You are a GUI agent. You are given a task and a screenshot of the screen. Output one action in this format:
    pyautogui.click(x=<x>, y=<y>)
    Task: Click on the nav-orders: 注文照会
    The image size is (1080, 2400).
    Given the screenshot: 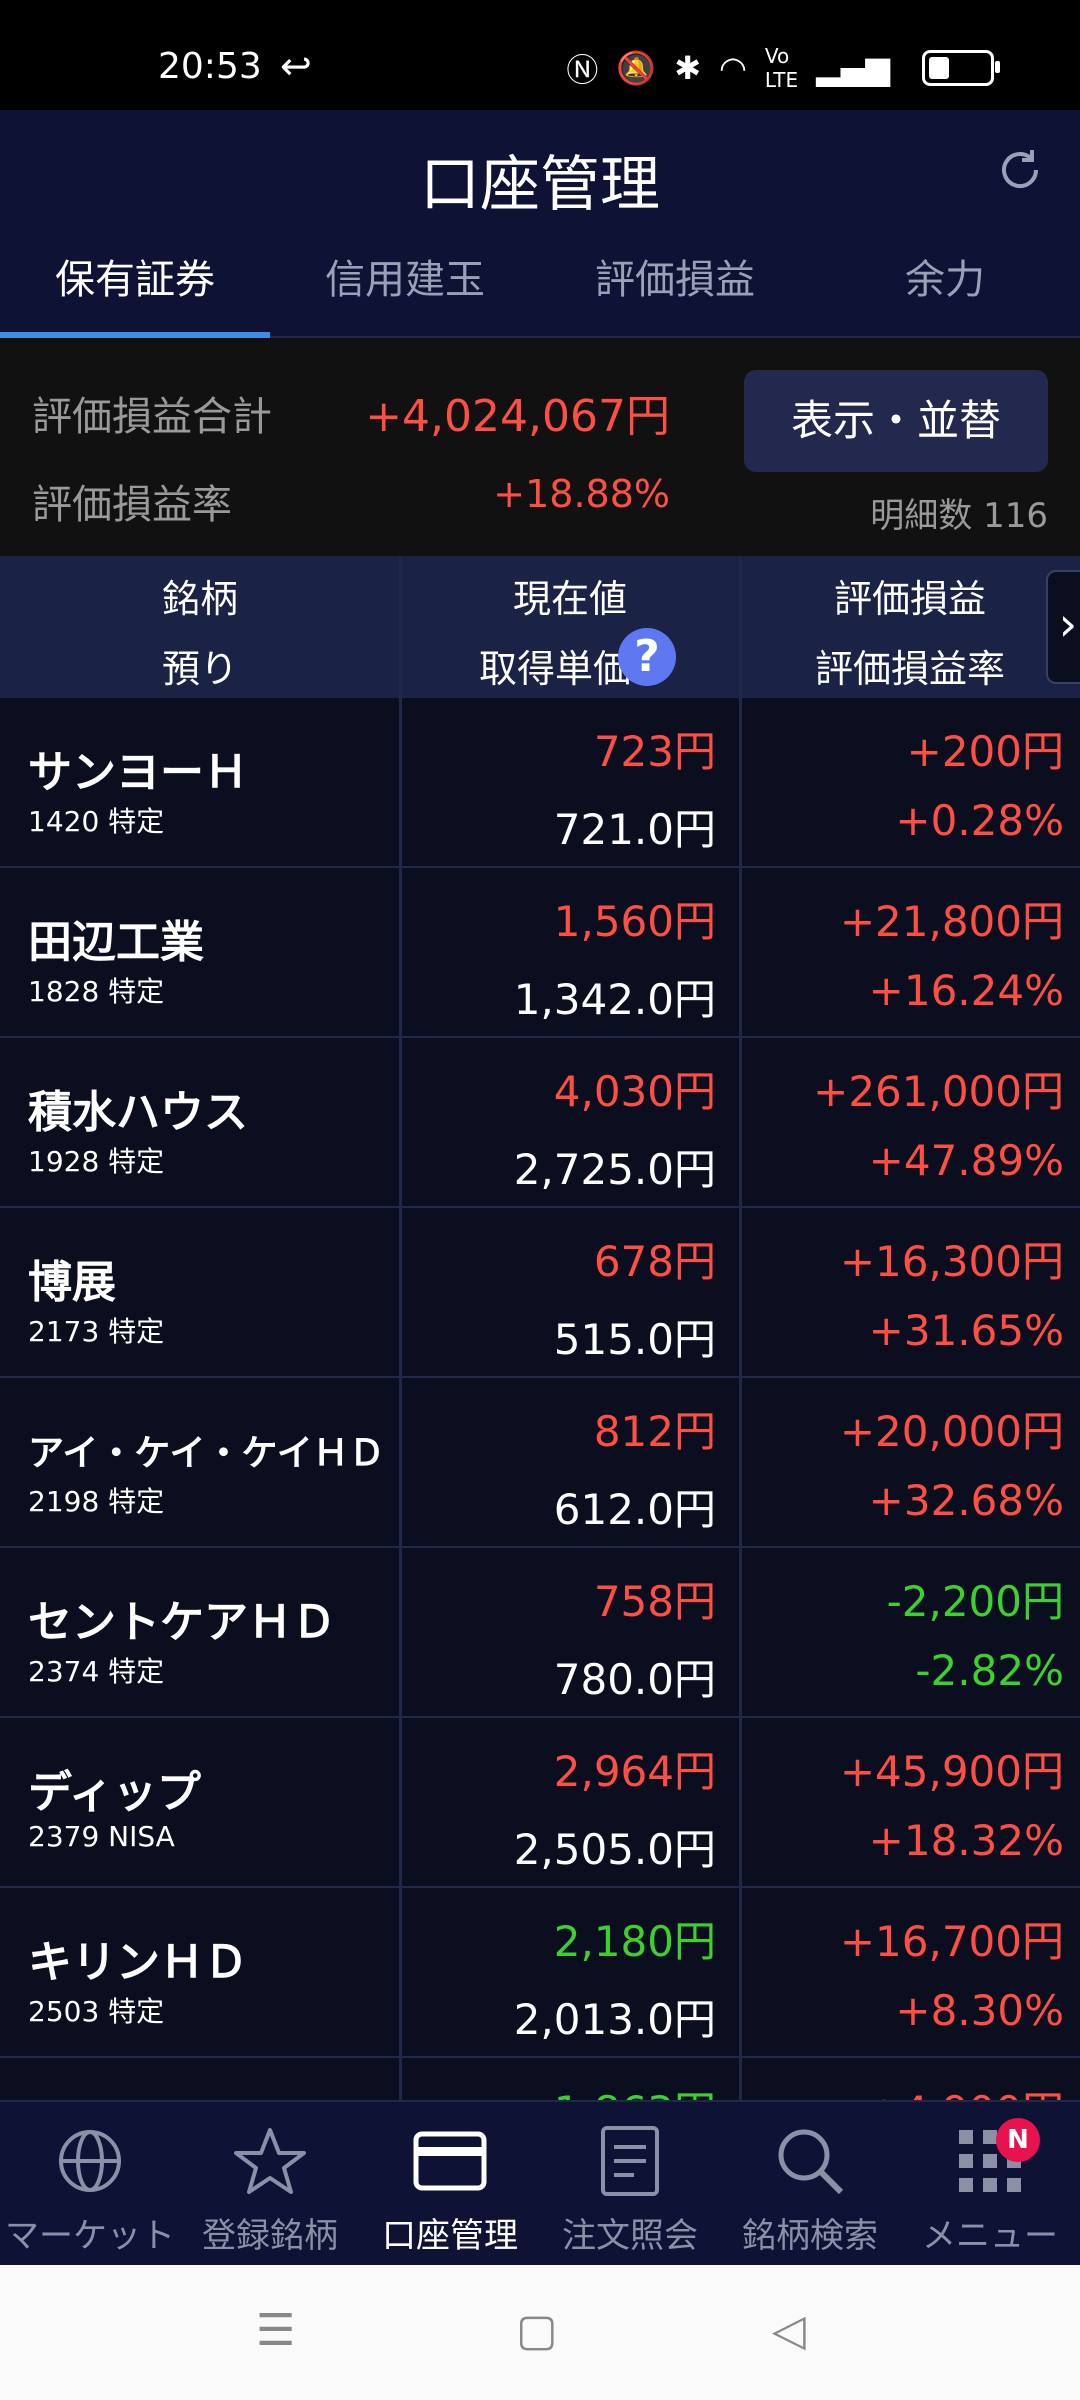 What is the action you would take?
    pyautogui.click(x=630, y=2184)
    